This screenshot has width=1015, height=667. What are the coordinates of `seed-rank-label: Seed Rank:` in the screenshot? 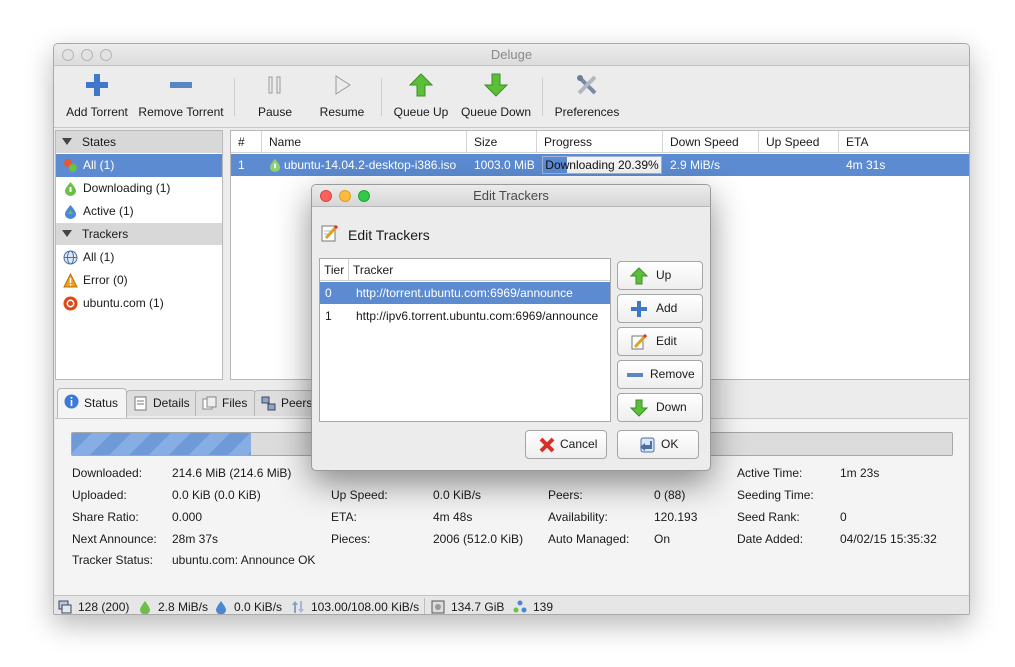 It's located at (768, 517).